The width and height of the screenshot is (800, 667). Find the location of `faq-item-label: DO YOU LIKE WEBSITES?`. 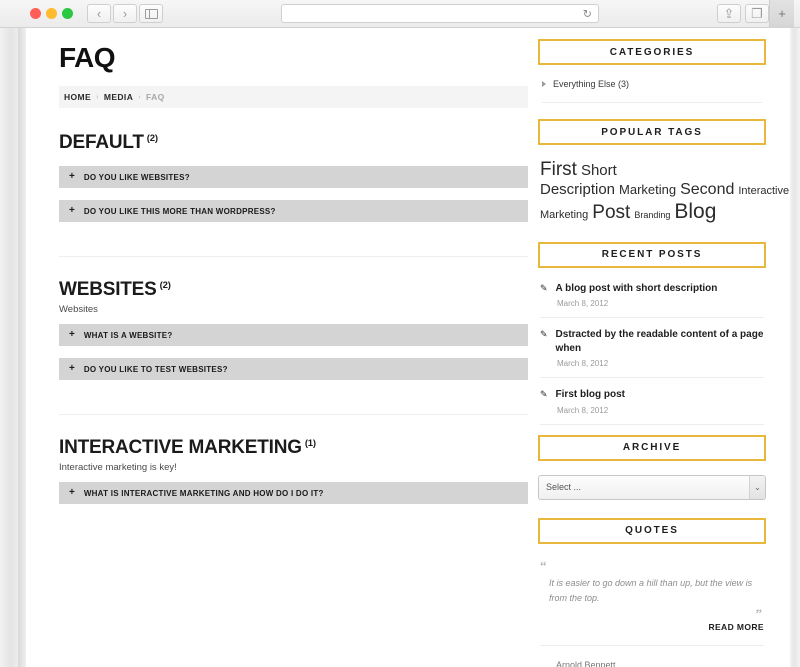

faq-item-label: DO YOU LIKE WEBSITES? is located at coordinates (136, 177).